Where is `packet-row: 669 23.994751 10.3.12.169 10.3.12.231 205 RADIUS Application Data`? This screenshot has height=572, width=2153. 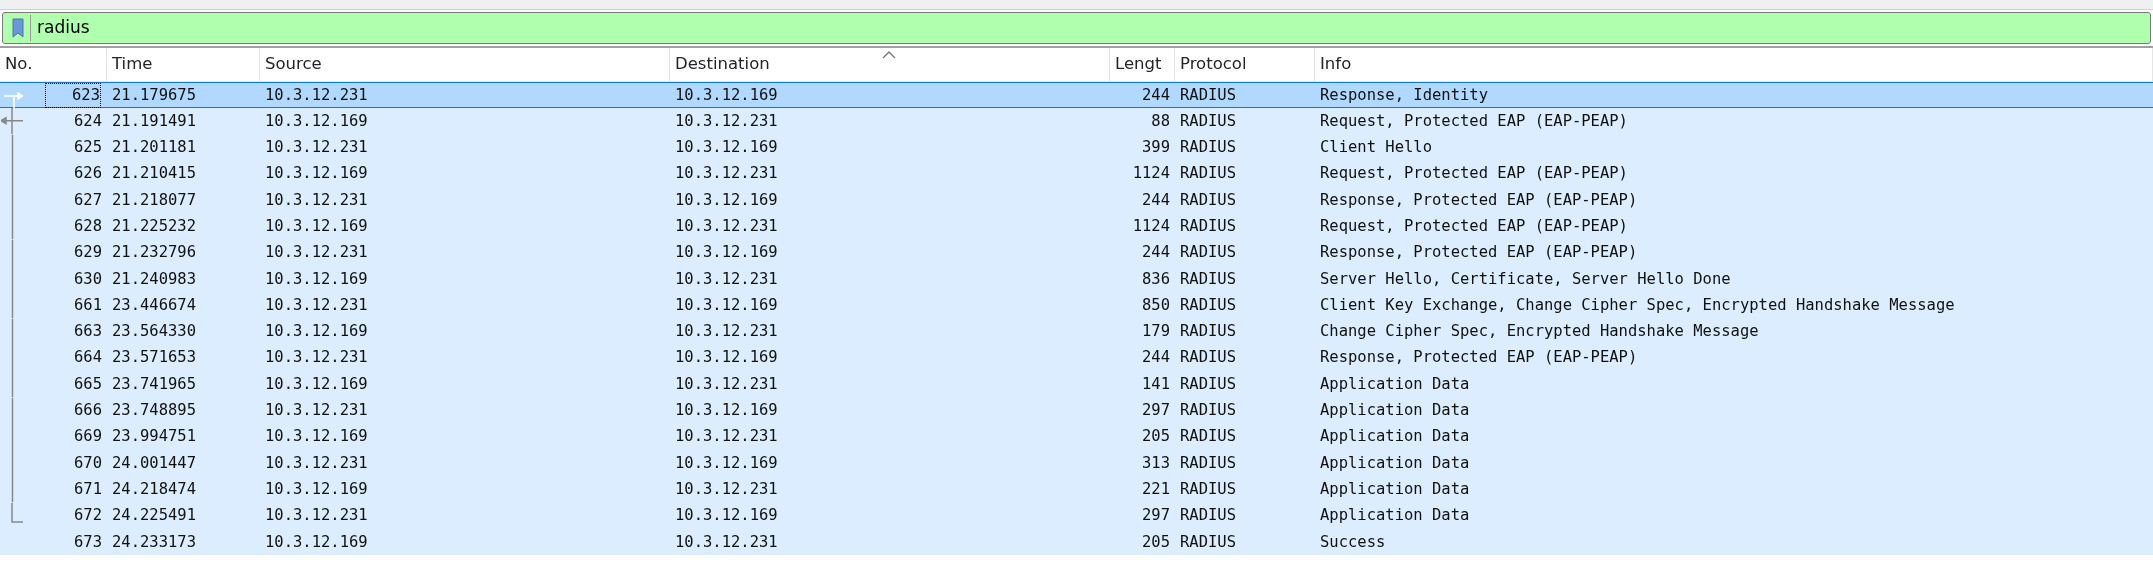 packet-row: 669 23.994751 10.3.12.169 10.3.12.231 205 RADIUS Application Data is located at coordinates (1076, 437).